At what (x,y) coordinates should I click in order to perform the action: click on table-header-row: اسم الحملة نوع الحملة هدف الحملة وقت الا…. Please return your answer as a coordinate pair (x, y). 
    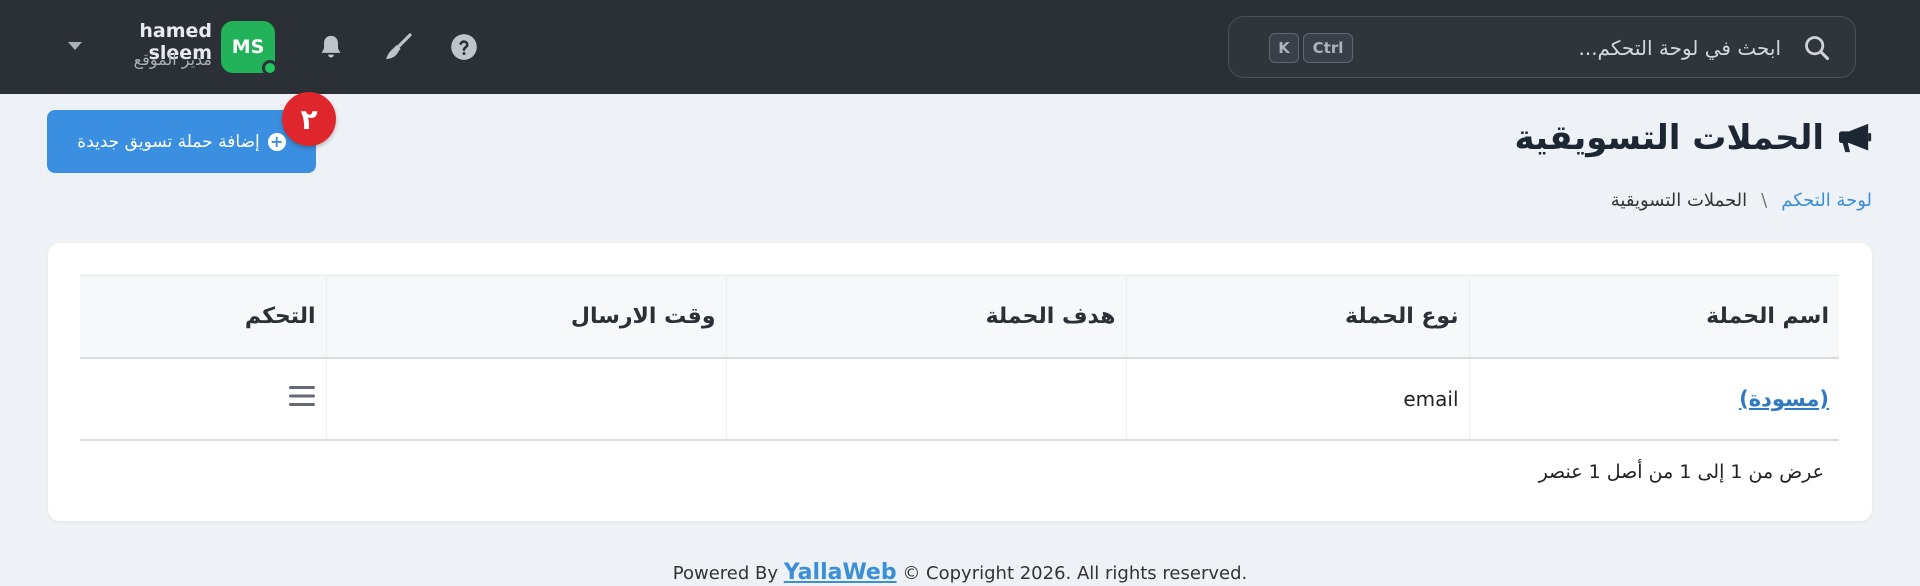
    Looking at the image, I should click on (959, 317).